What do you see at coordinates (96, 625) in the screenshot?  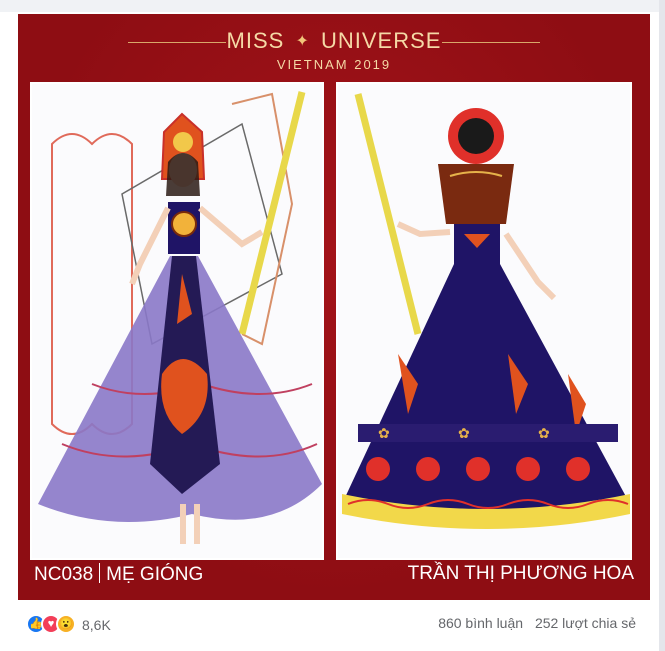 I see `reaction-count: 8,6K` at bounding box center [96, 625].